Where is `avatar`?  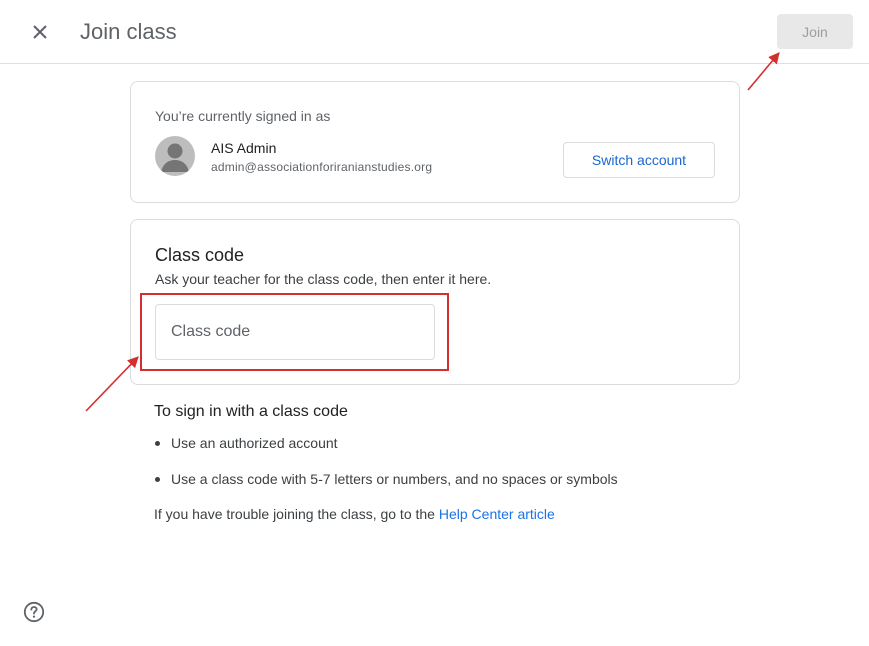 avatar is located at coordinates (175, 156).